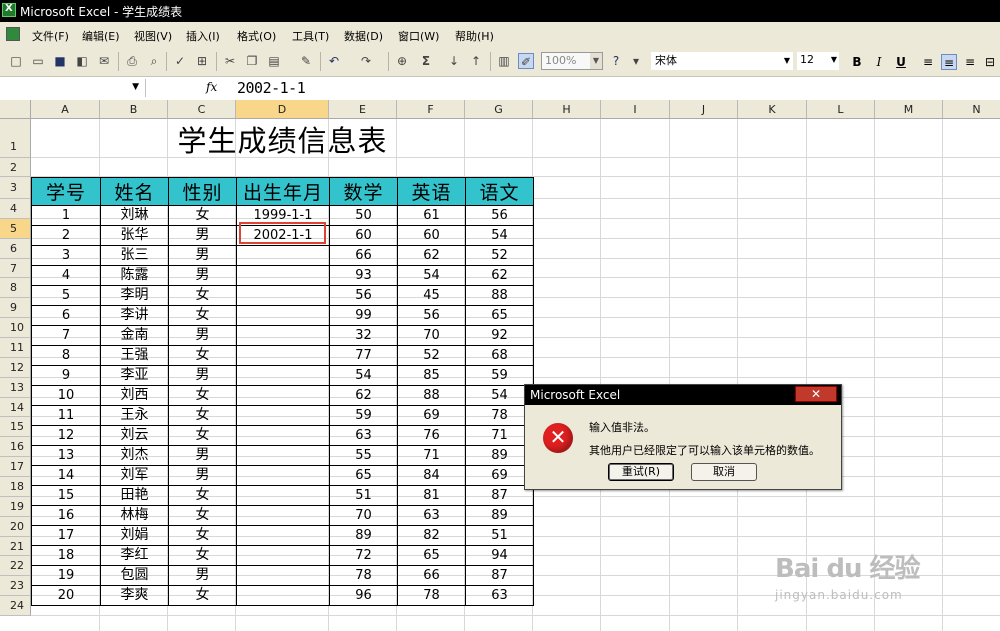 Image resolution: width=1000 pixels, height=631 pixels. What do you see at coordinates (134, 535) in the screenshot?
I see `cell-name: 刘娟` at bounding box center [134, 535].